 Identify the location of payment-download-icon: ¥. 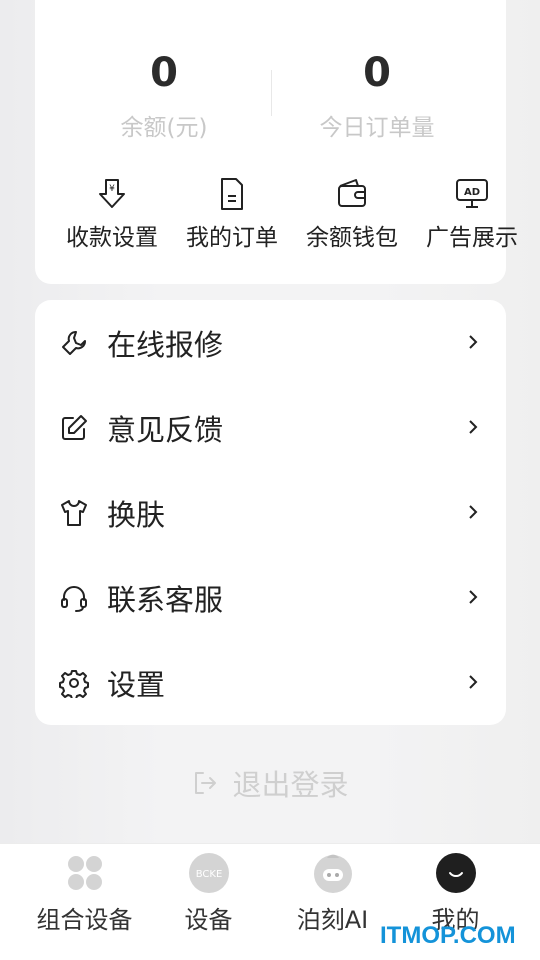
(112, 193).